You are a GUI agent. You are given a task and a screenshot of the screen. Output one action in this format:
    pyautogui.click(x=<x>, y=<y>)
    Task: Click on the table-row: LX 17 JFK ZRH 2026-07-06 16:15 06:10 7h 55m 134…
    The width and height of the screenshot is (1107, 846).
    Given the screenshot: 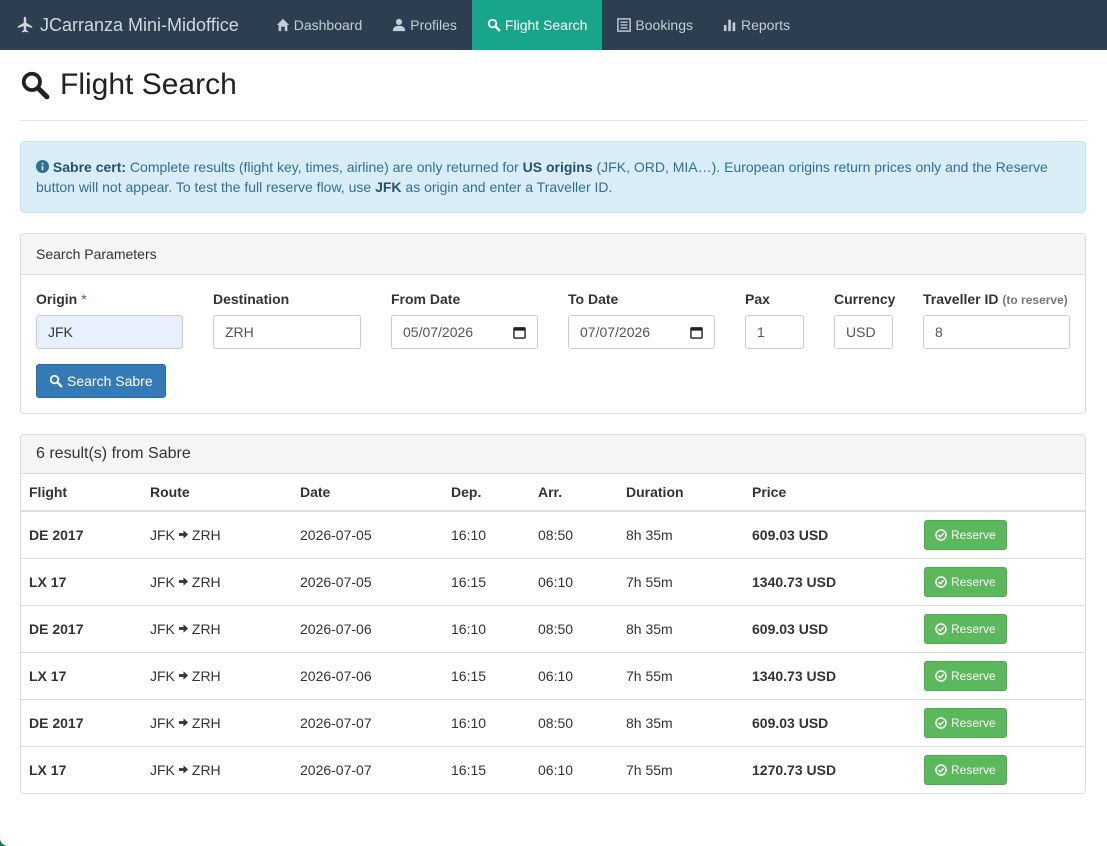 What is the action you would take?
    pyautogui.click(x=553, y=675)
    